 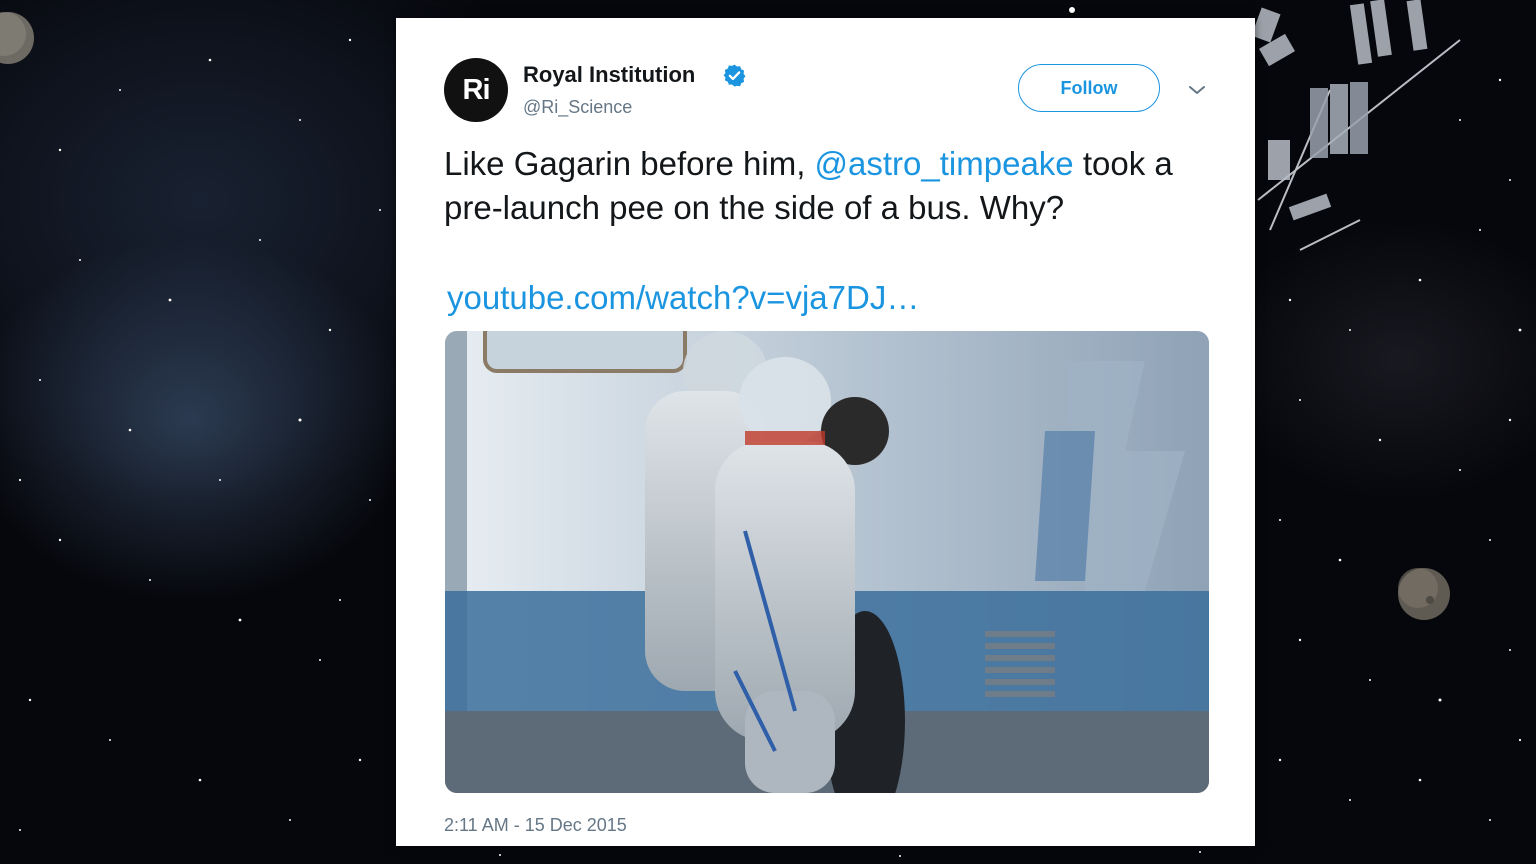 I want to click on tweet-text-part1: Like Gagarin before him,, so click(x=629, y=163).